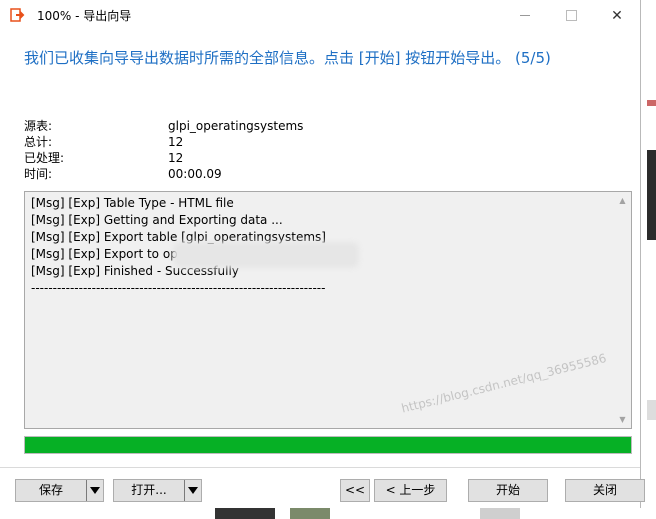  Describe the element at coordinates (38, 174) in the screenshot. I see `summary-label: 时间:` at that location.